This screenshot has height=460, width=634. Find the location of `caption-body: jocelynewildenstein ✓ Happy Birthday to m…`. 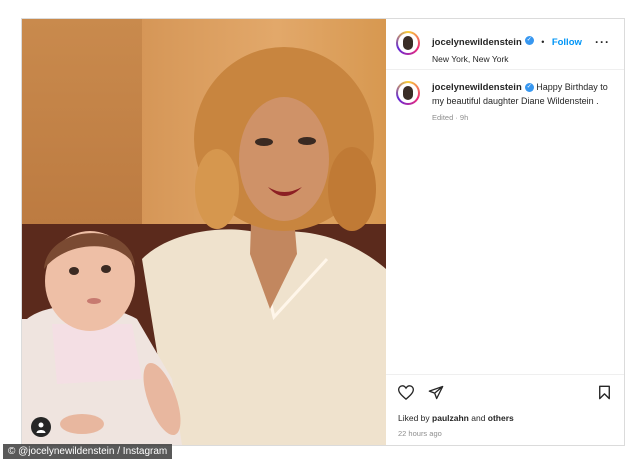

caption-body: jocelynewildenstein ✓ Happy Birthday to m… is located at coordinates (522, 103).